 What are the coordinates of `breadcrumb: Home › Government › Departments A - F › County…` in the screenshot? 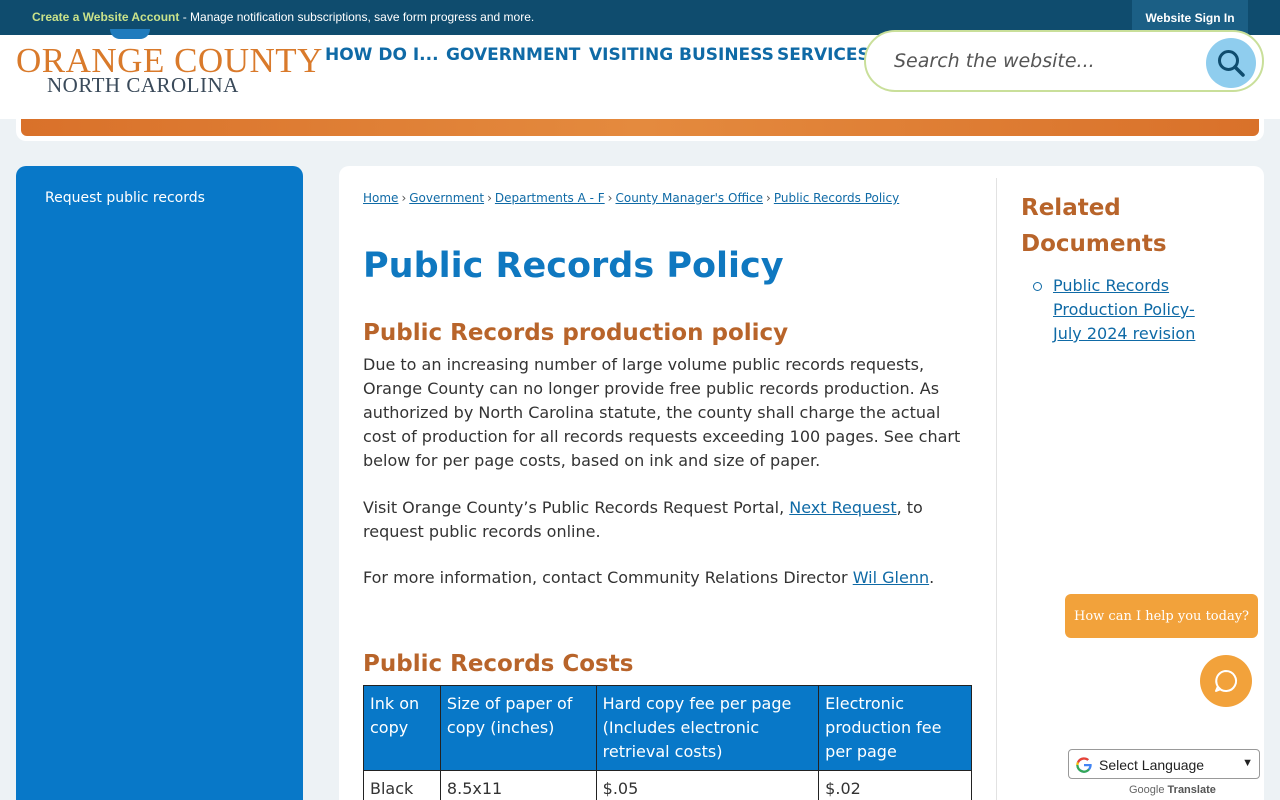 It's located at (631, 198).